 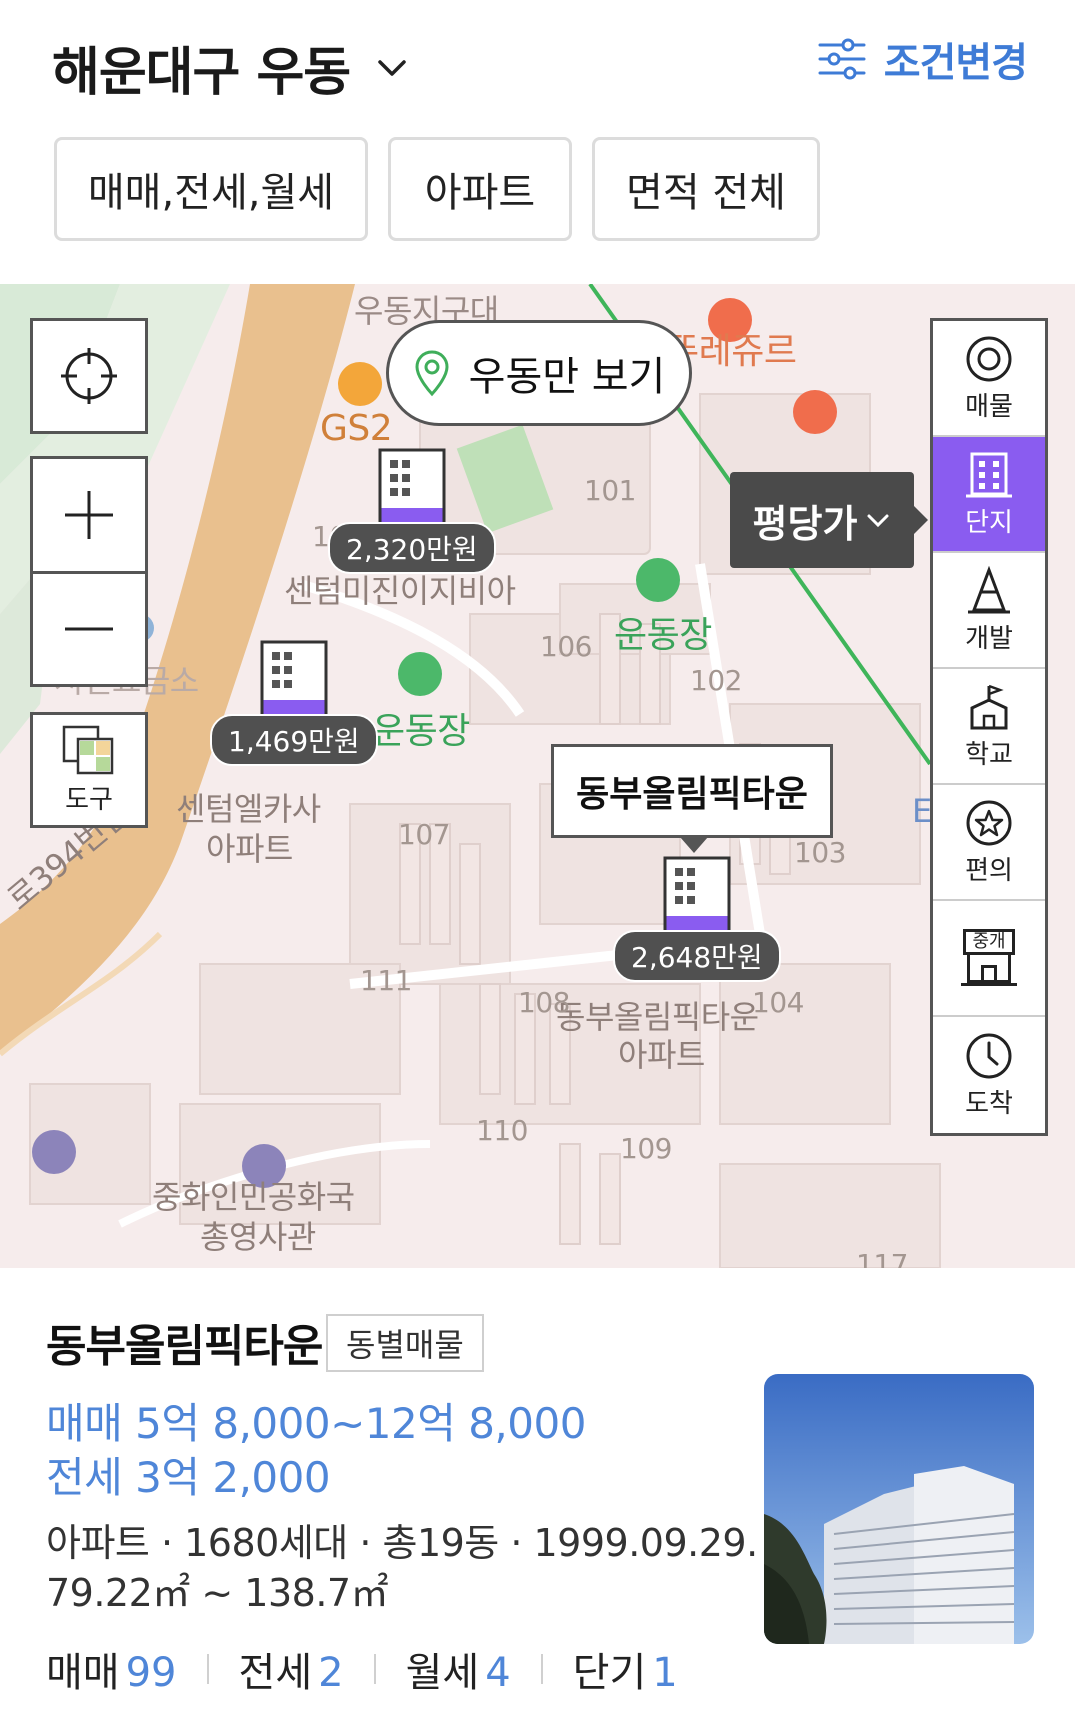 I want to click on building-number: 104, so click(x=778, y=1002).